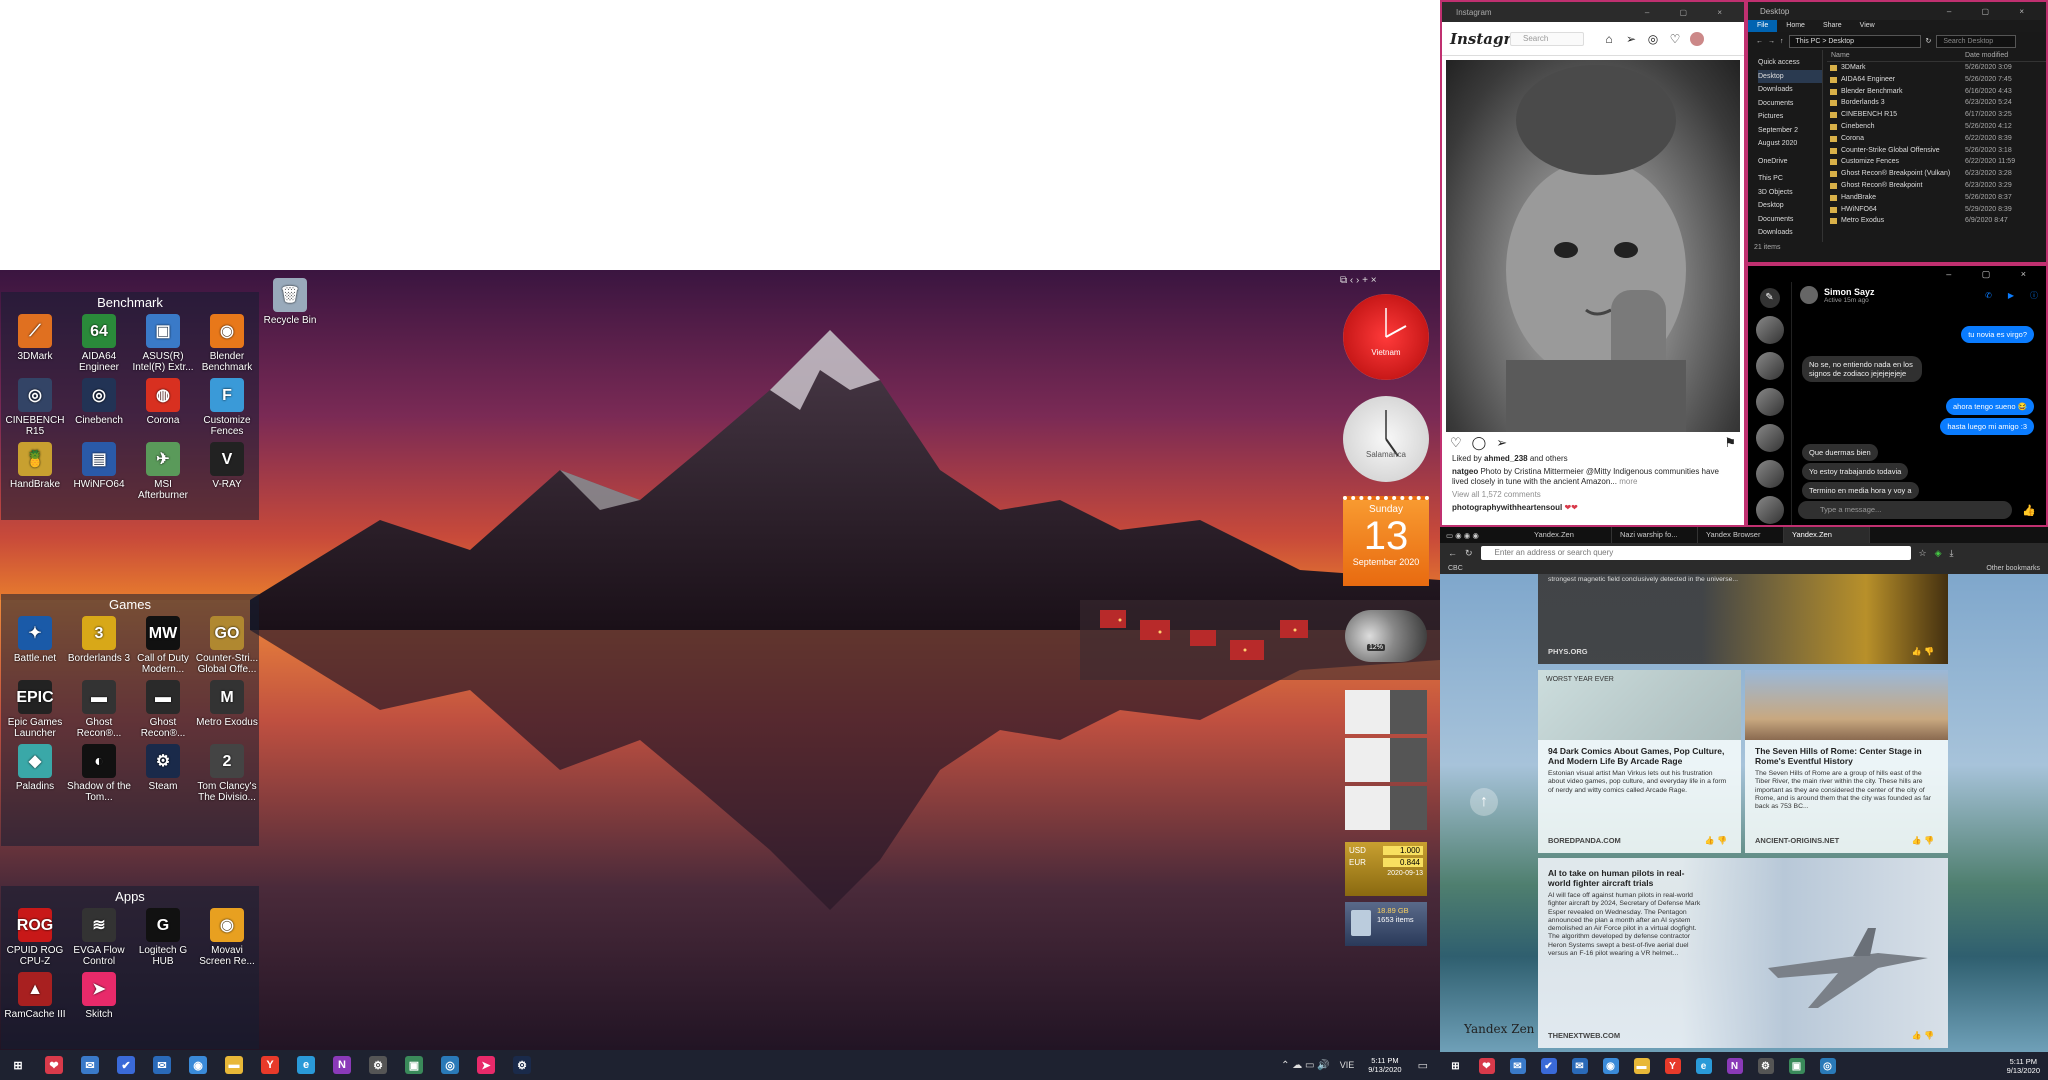 This screenshot has width=2048, height=1080. What do you see at coordinates (1936, 103) in the screenshot?
I see `file-row: Borderlands 3 6/23/2020 5:24` at bounding box center [1936, 103].